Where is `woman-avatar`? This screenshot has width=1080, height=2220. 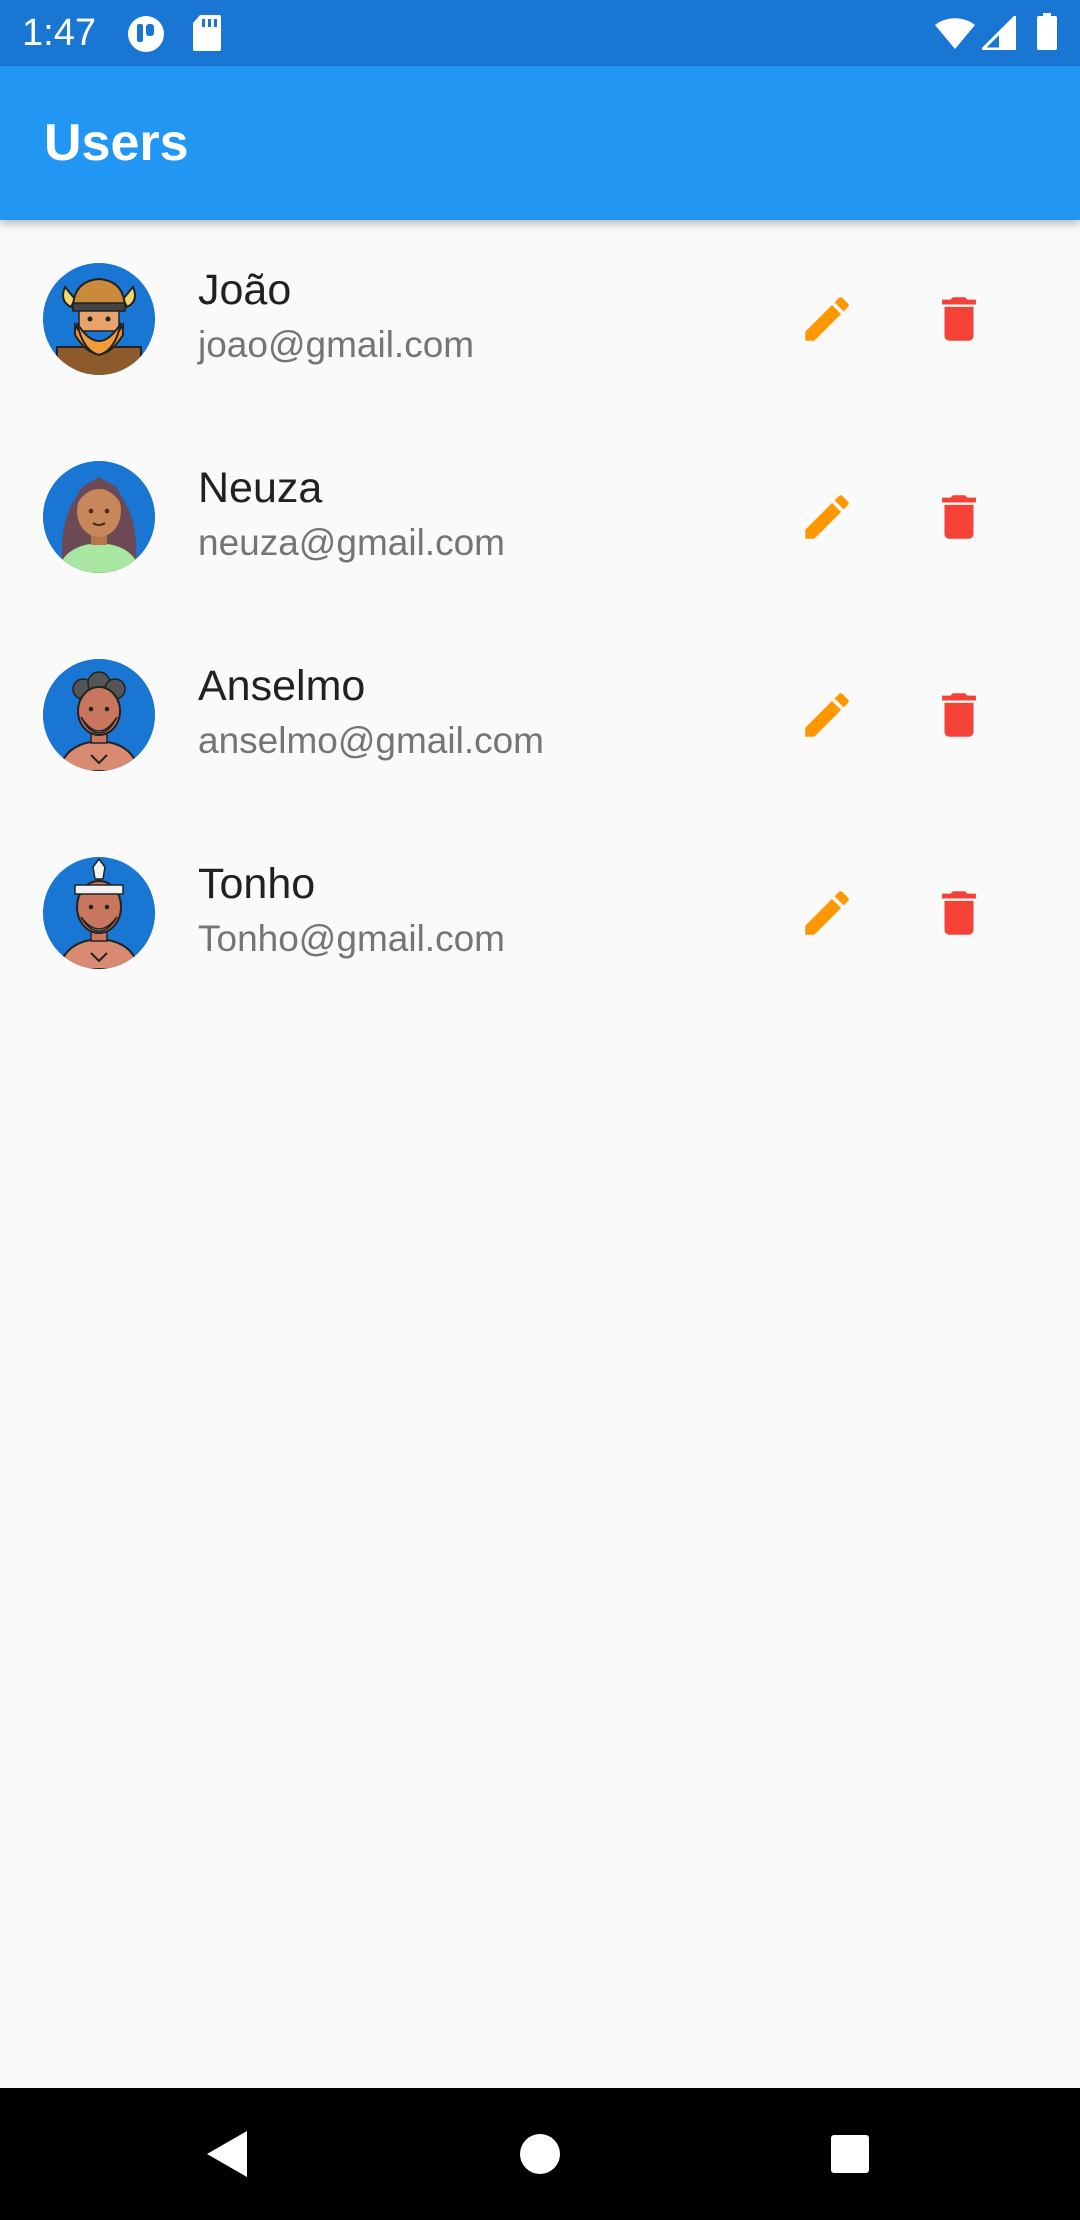 woman-avatar is located at coordinates (99, 517).